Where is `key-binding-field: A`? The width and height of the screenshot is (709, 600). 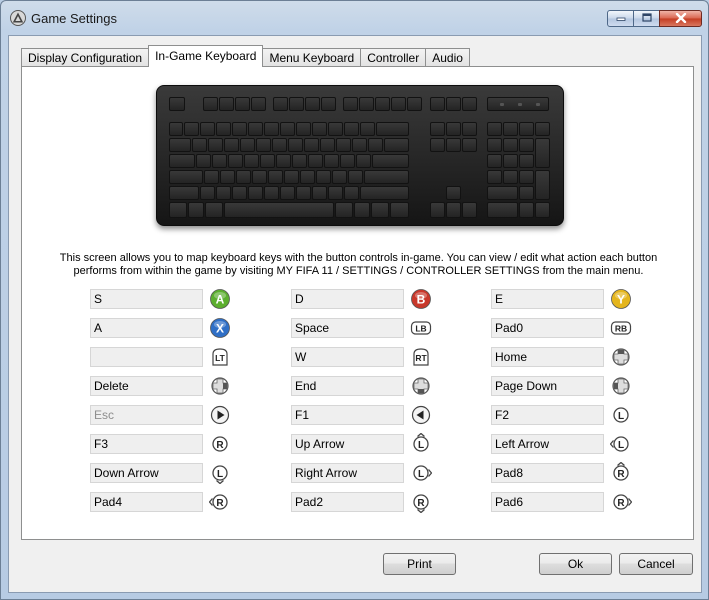
key-binding-field: A is located at coordinates (146, 328).